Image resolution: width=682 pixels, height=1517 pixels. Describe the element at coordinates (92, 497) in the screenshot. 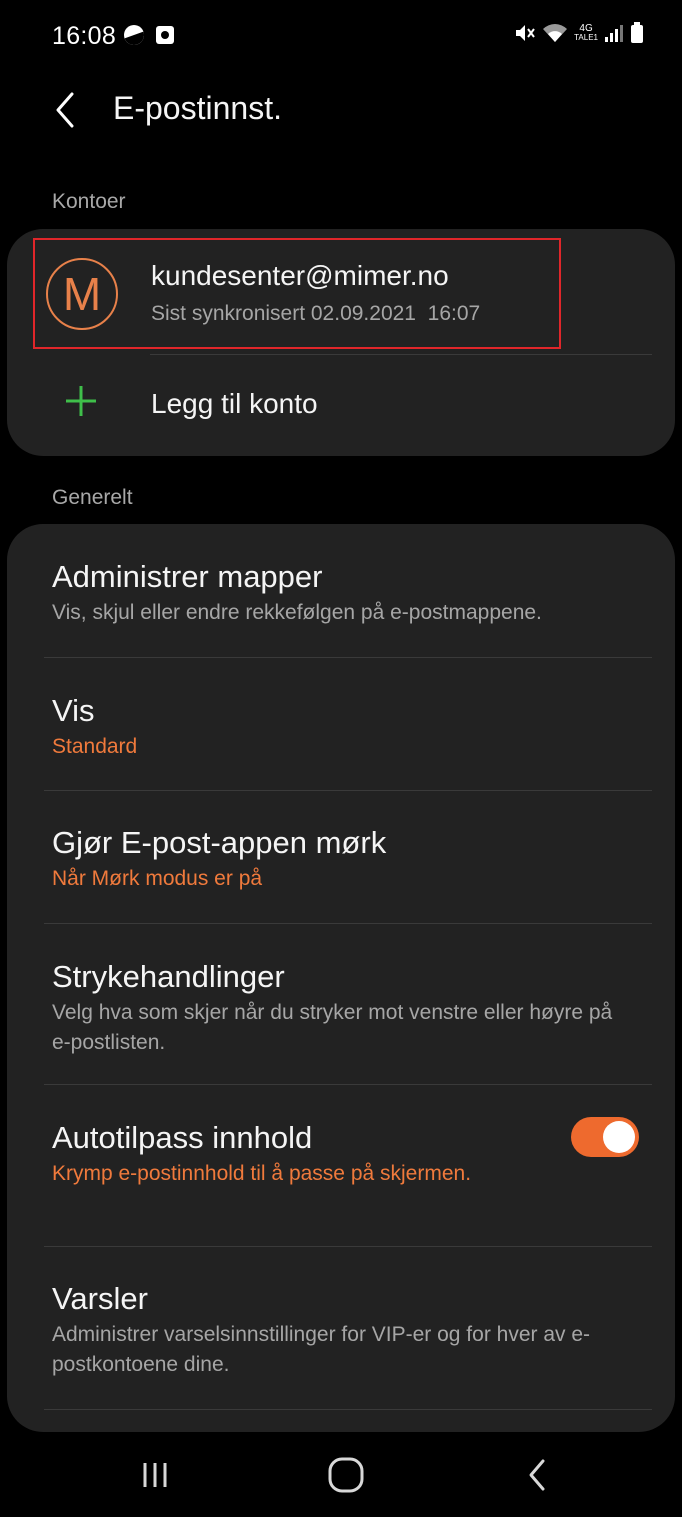

I see `section-label-general: Generelt` at that location.